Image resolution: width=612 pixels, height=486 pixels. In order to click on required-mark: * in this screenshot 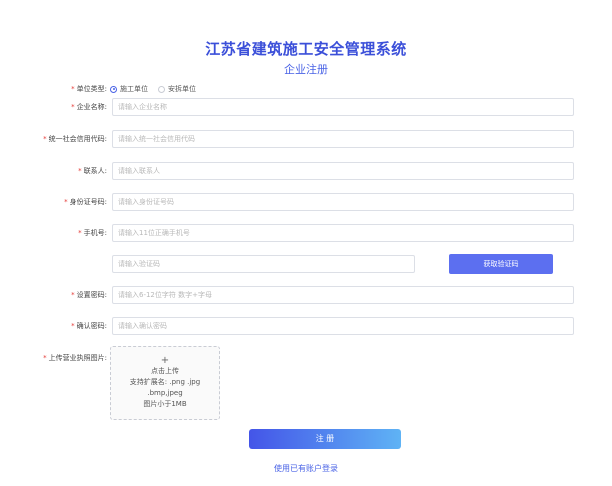, I will do `click(73, 89)`.